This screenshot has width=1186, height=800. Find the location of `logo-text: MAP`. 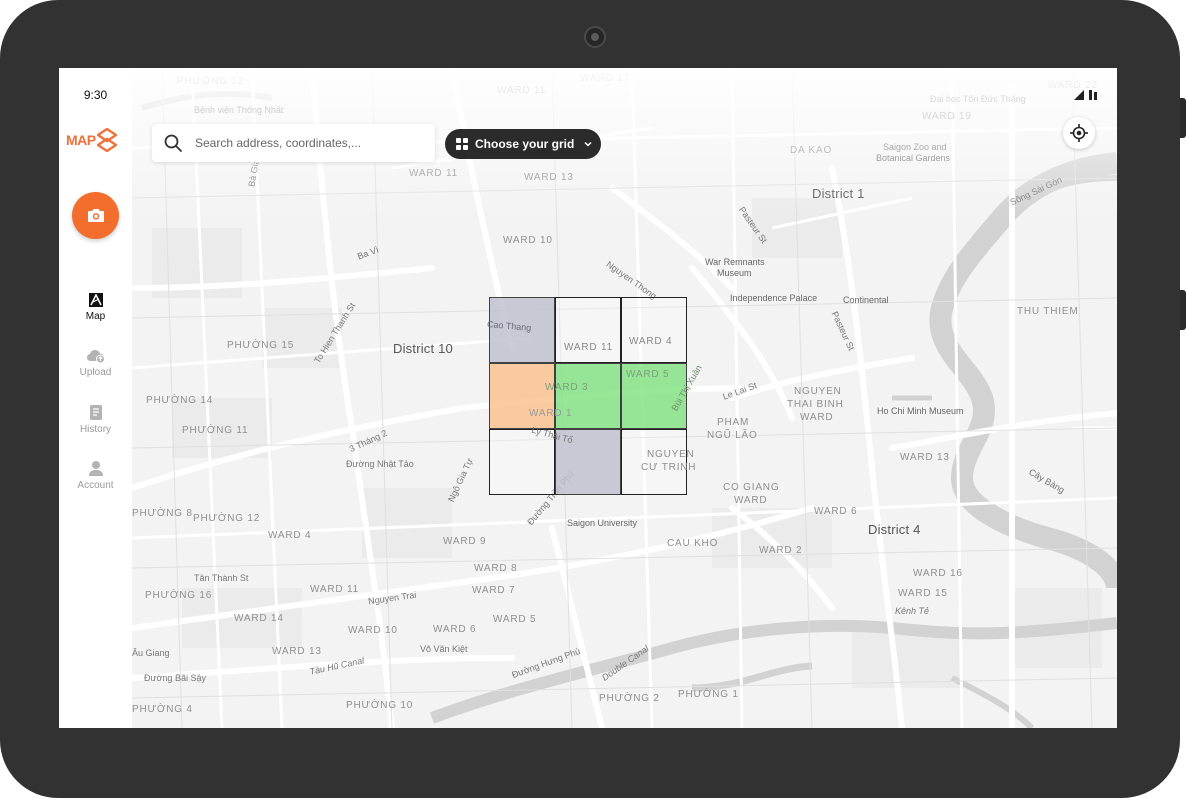

logo-text: MAP is located at coordinates (81, 140).